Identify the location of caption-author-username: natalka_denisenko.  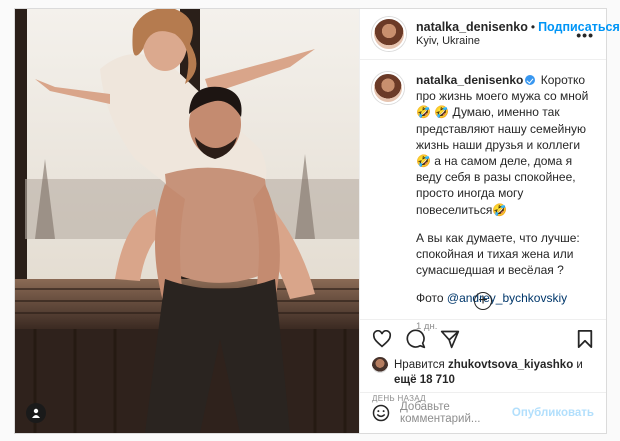
(469, 80).